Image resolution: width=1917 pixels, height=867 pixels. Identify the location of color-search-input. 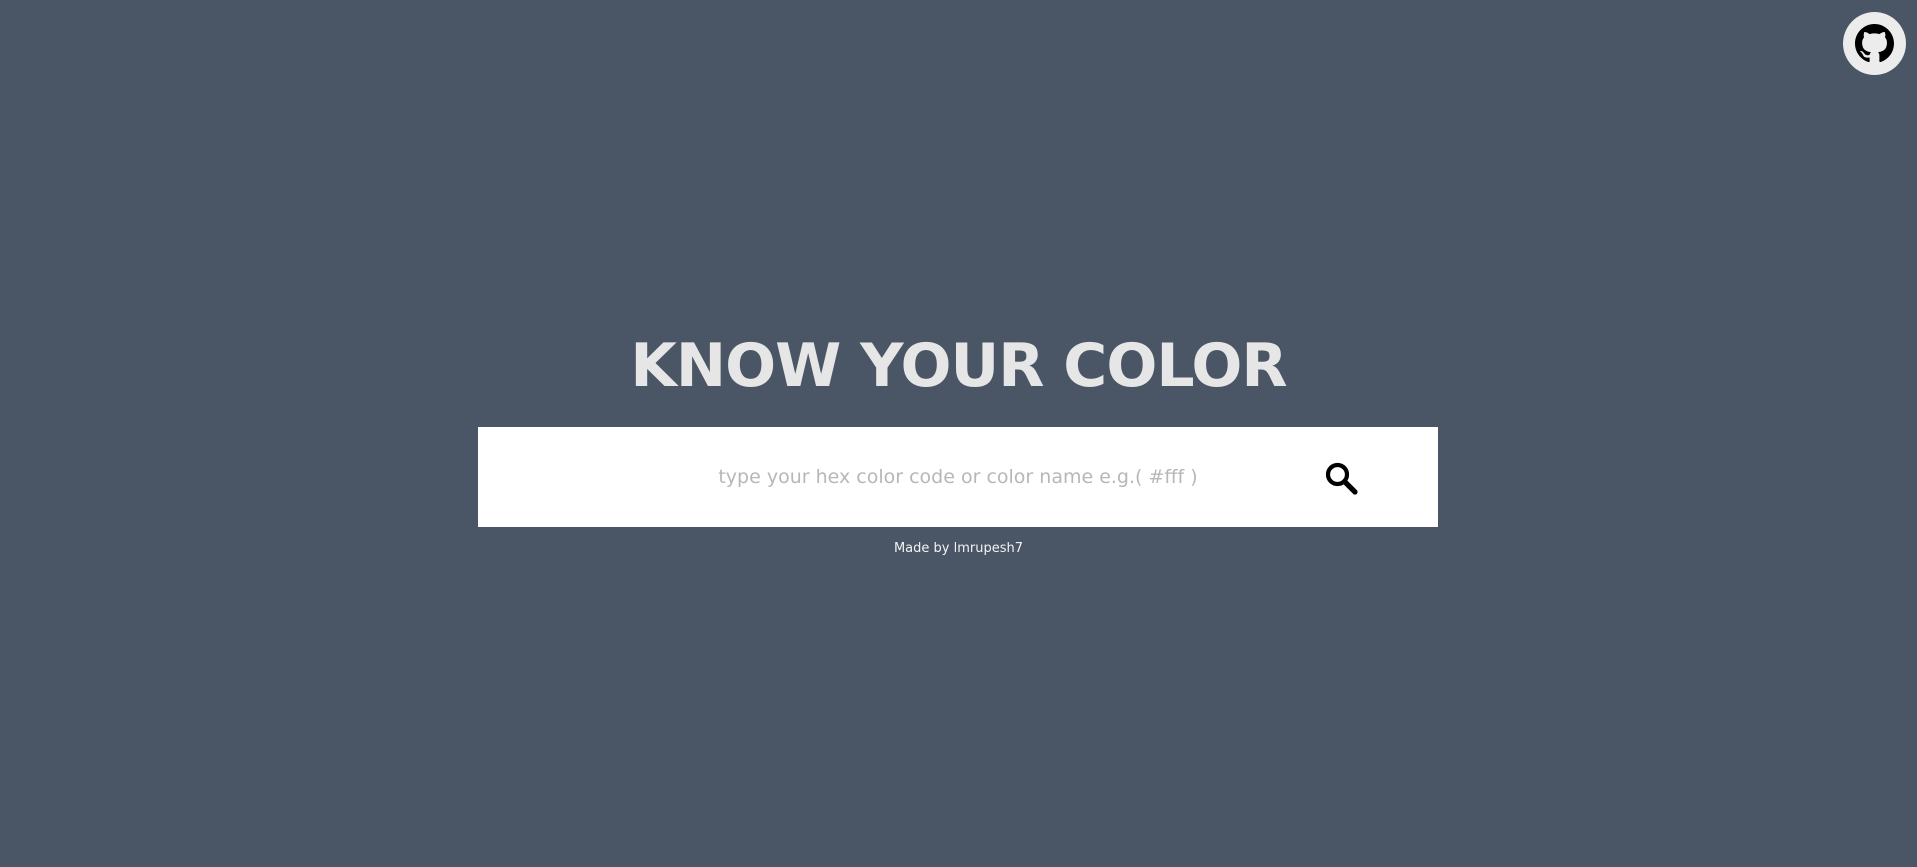
(958, 477).